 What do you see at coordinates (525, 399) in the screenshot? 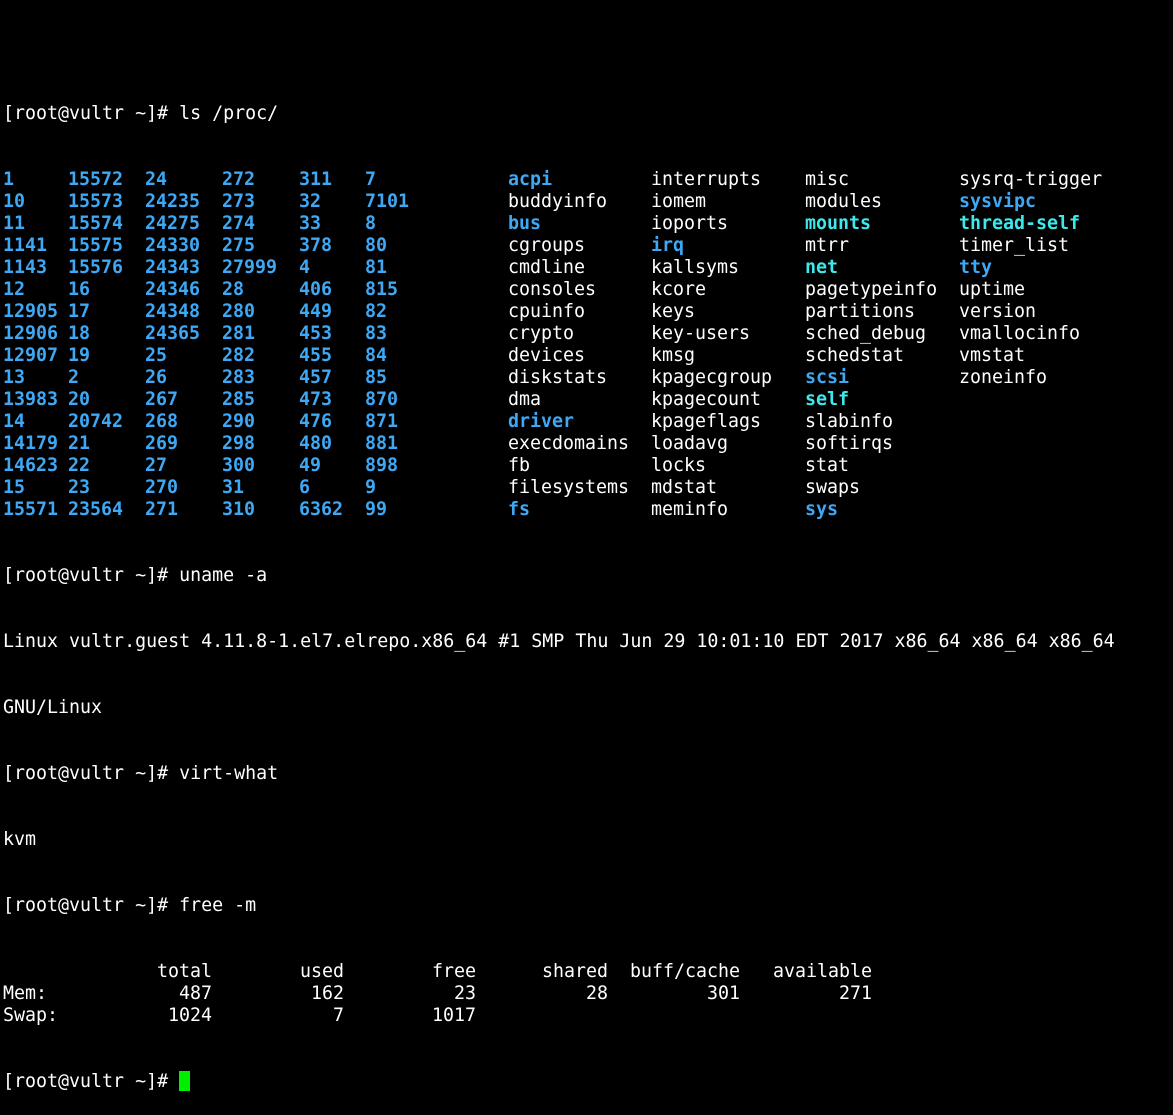
I see `file-entry: dma` at bounding box center [525, 399].